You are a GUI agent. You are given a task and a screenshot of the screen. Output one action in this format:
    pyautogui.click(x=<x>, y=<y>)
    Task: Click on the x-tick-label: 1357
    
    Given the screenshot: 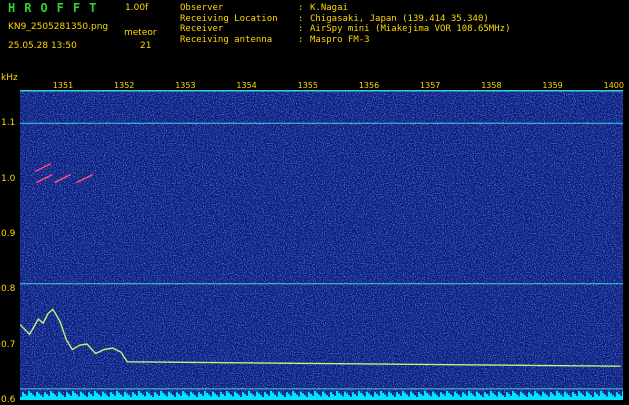 What is the action you would take?
    pyautogui.click(x=430, y=85)
    